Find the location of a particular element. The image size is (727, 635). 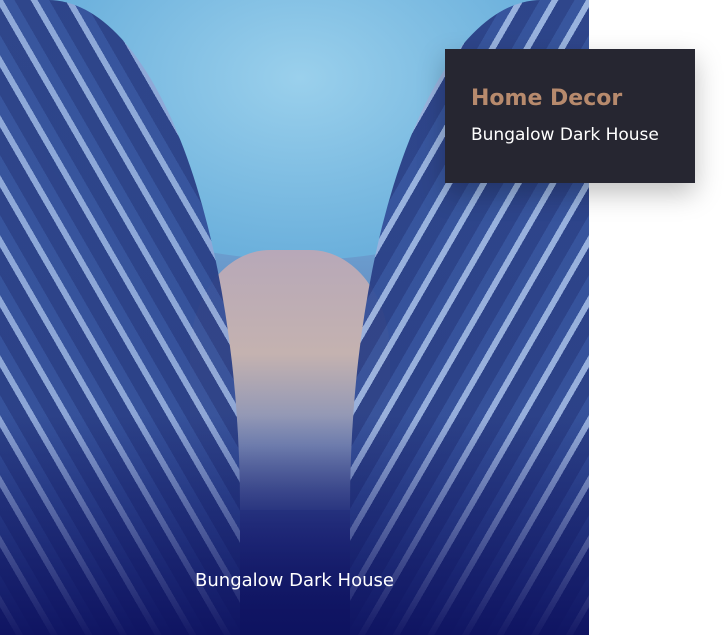

card-category: Home Decor is located at coordinates (547, 98).